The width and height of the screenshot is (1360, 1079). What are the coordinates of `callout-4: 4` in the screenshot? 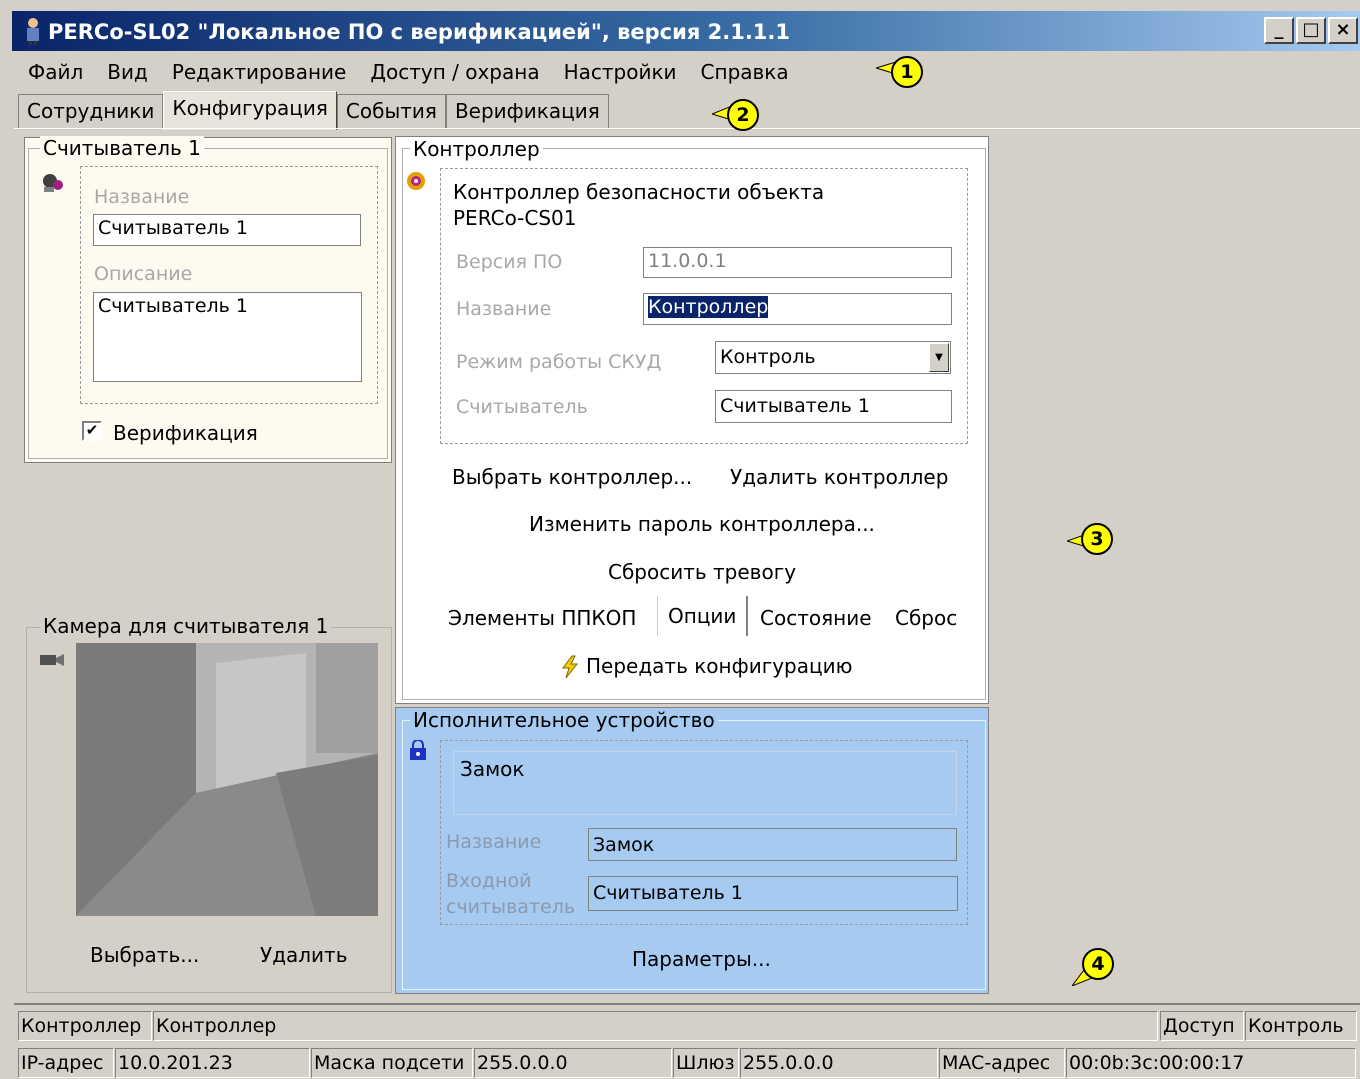 It's located at (1098, 964).